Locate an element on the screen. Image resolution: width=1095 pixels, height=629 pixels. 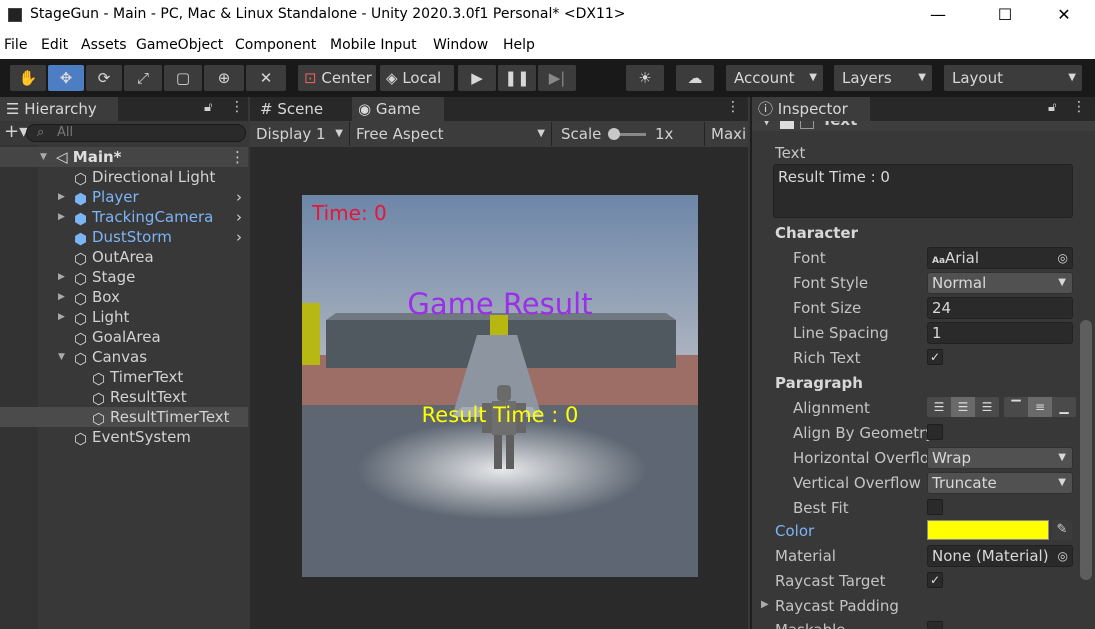
vertical-overflow-label: Vertical Overflow is located at coordinates (857, 483).